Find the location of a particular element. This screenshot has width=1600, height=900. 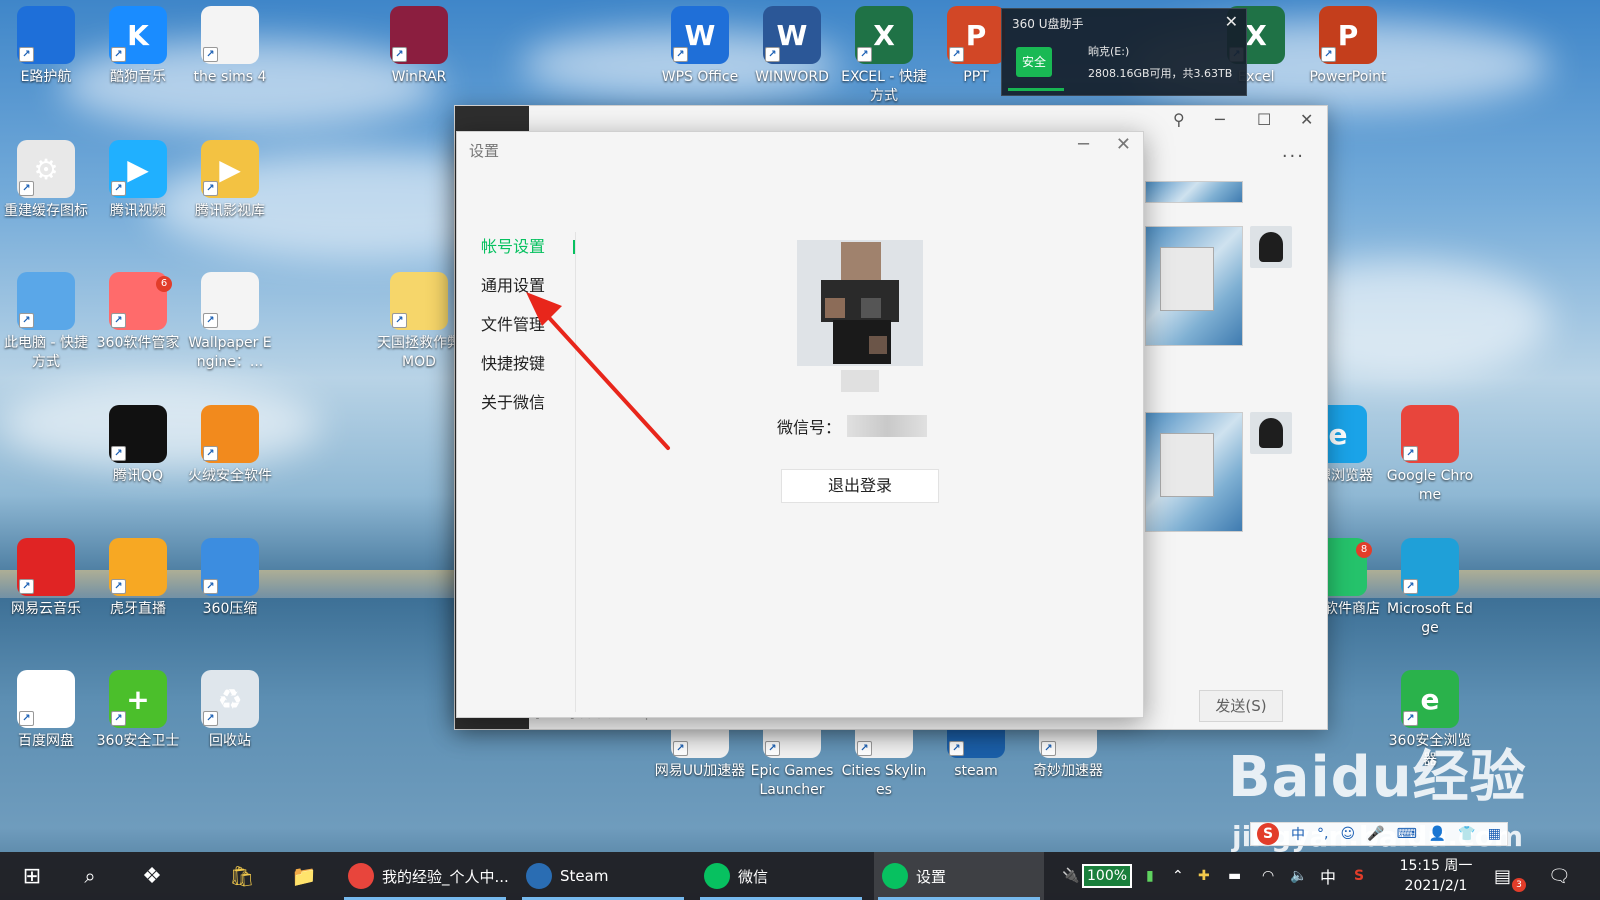

battery-indicator: 100% is located at coordinates (1107, 876).